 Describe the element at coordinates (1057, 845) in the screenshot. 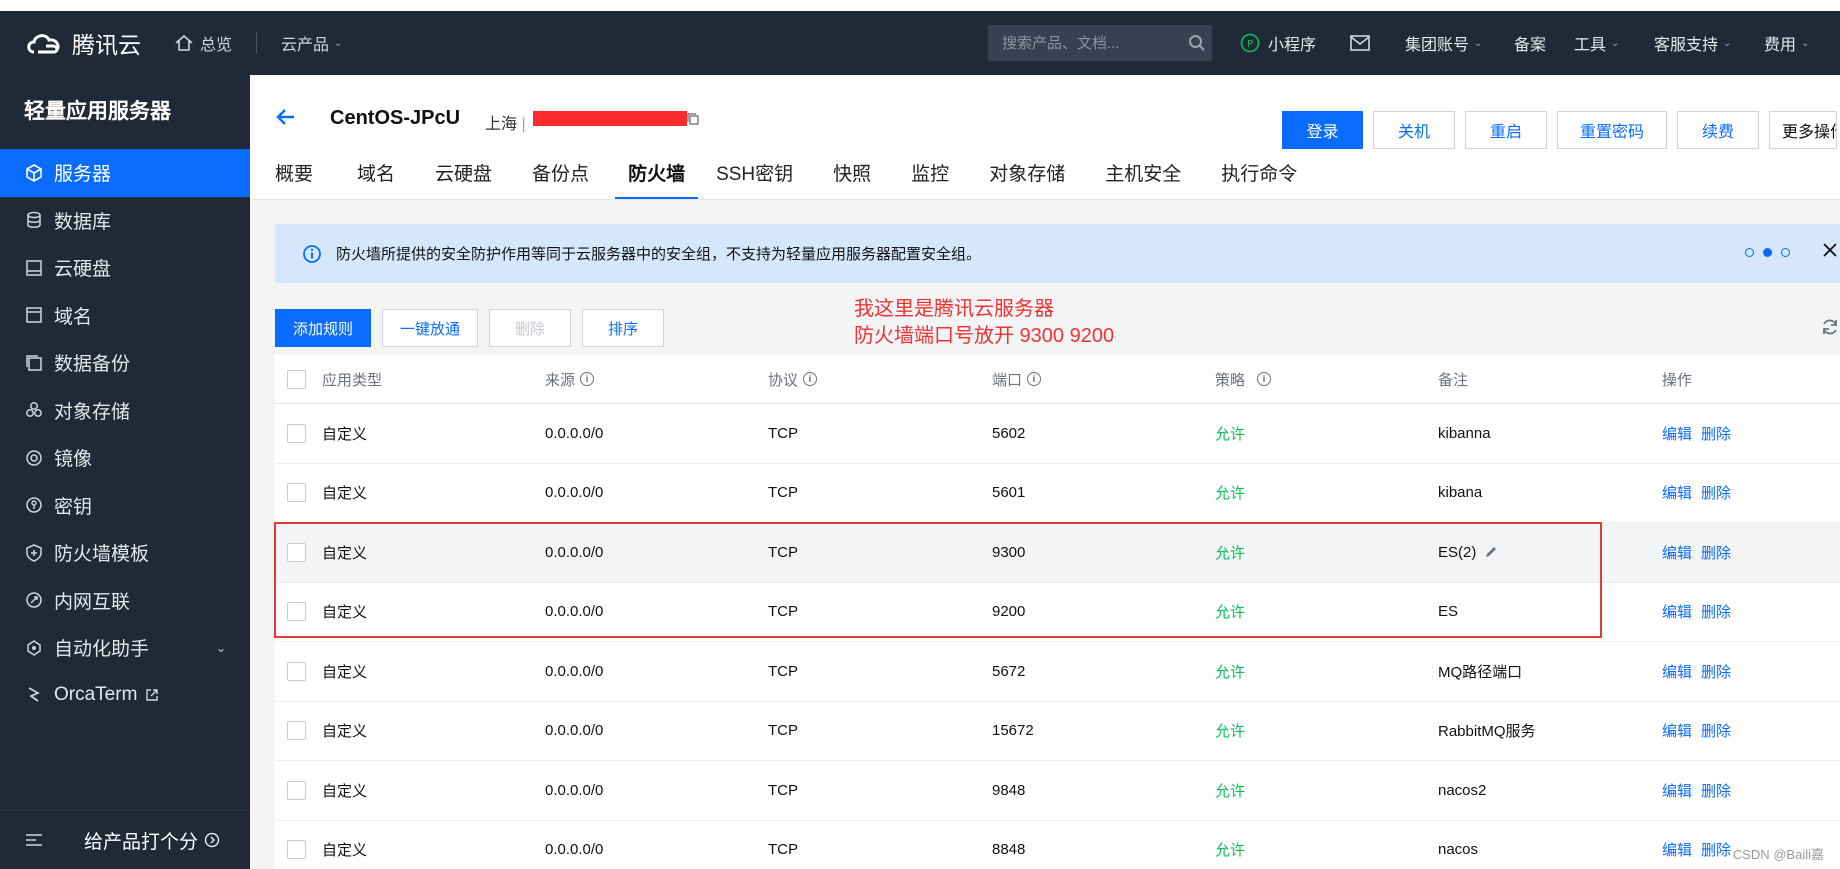

I see `table-row: 自定义 0.0.0.0/0 TCP 8848 允许 nacos 编辑 删除` at that location.